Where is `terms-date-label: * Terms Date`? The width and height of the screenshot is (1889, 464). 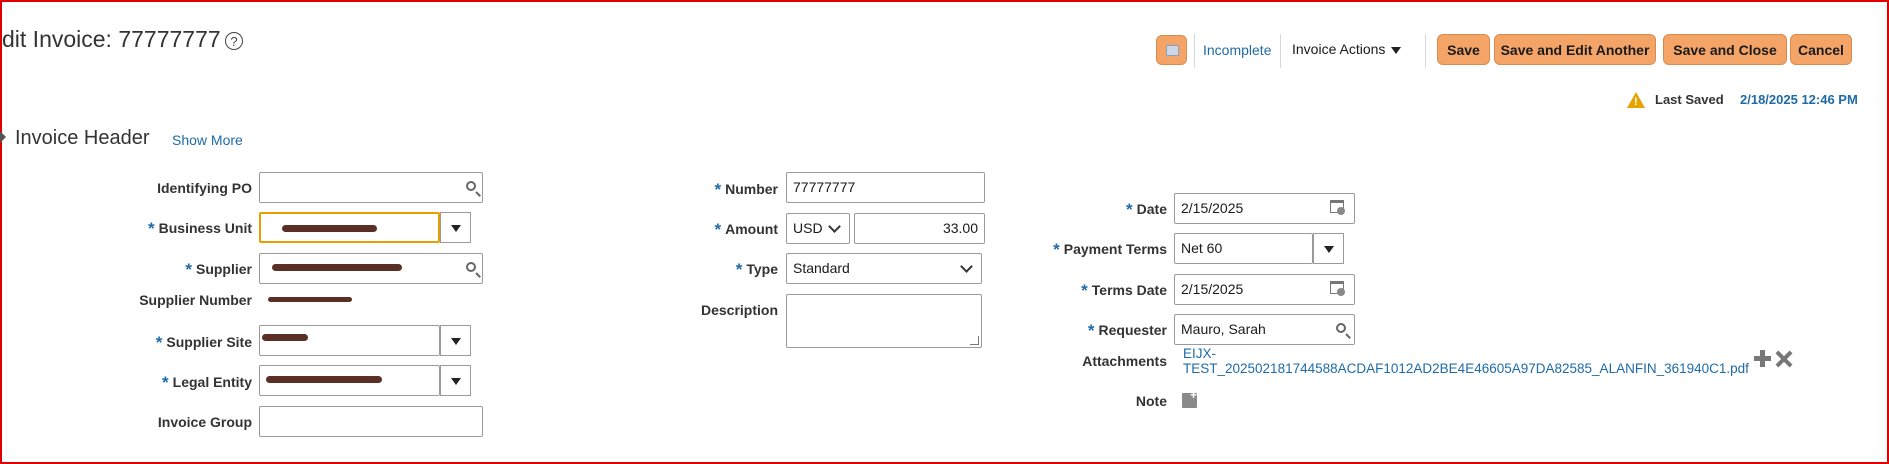
terms-date-label: * Terms Date is located at coordinates (1124, 290).